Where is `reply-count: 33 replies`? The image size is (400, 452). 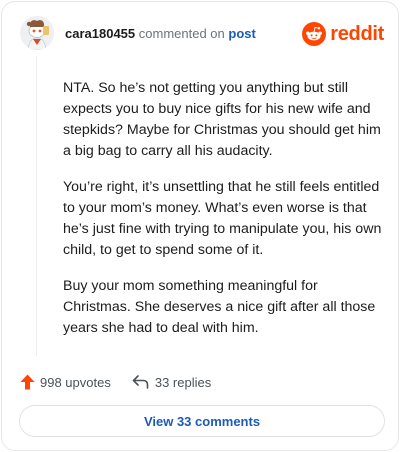 reply-count: 33 replies is located at coordinates (183, 382).